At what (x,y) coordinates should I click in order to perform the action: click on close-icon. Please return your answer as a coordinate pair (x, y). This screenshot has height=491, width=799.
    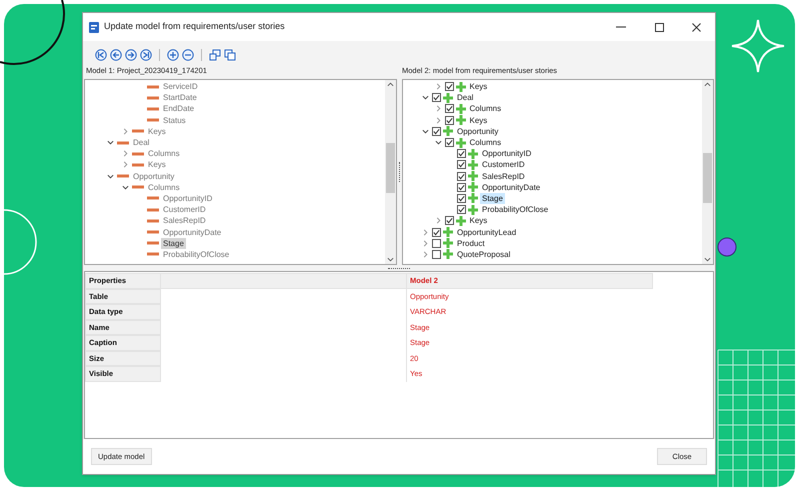
    Looking at the image, I should click on (696, 27).